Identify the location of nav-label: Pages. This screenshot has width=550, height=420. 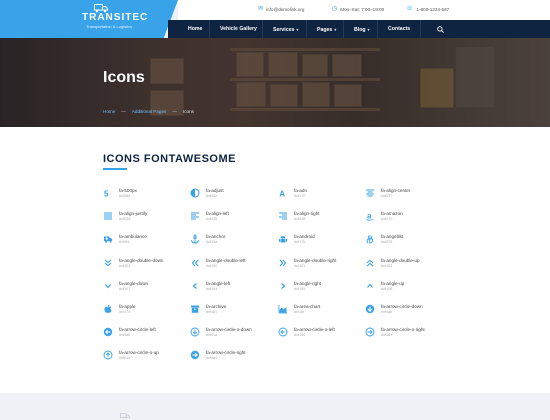
(325, 30).